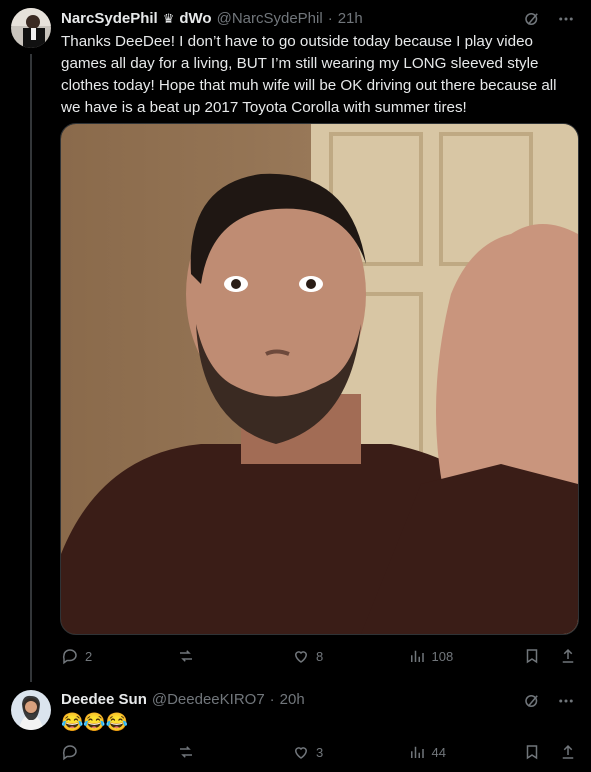  What do you see at coordinates (292, 699) in the screenshot?
I see `timestamp: 20h` at bounding box center [292, 699].